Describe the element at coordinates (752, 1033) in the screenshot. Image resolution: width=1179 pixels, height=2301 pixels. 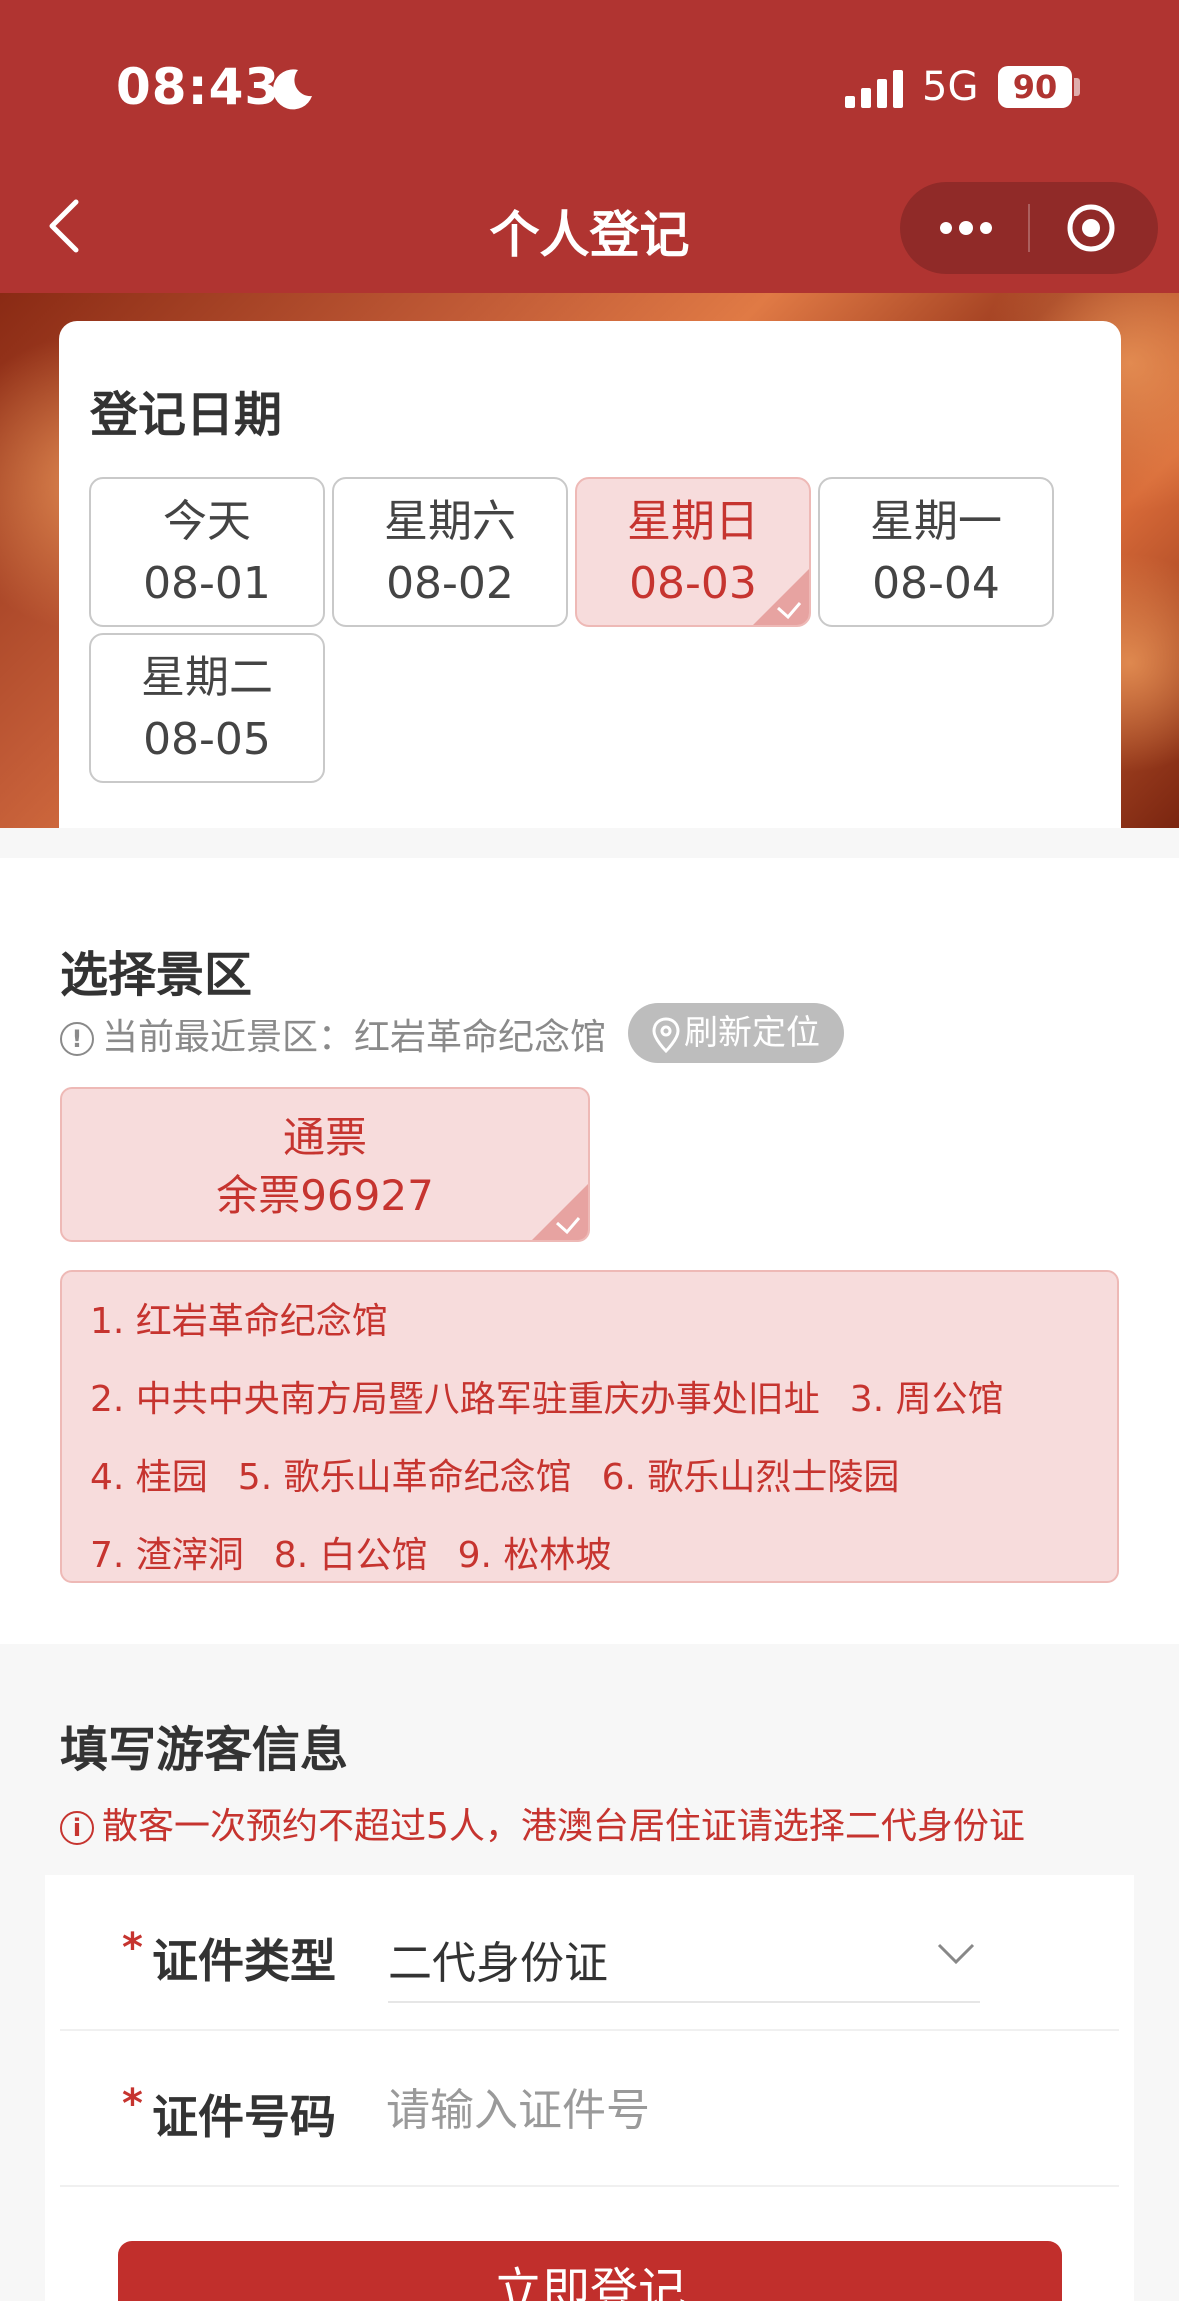
I see `refresh-label: 刷新定位` at that location.